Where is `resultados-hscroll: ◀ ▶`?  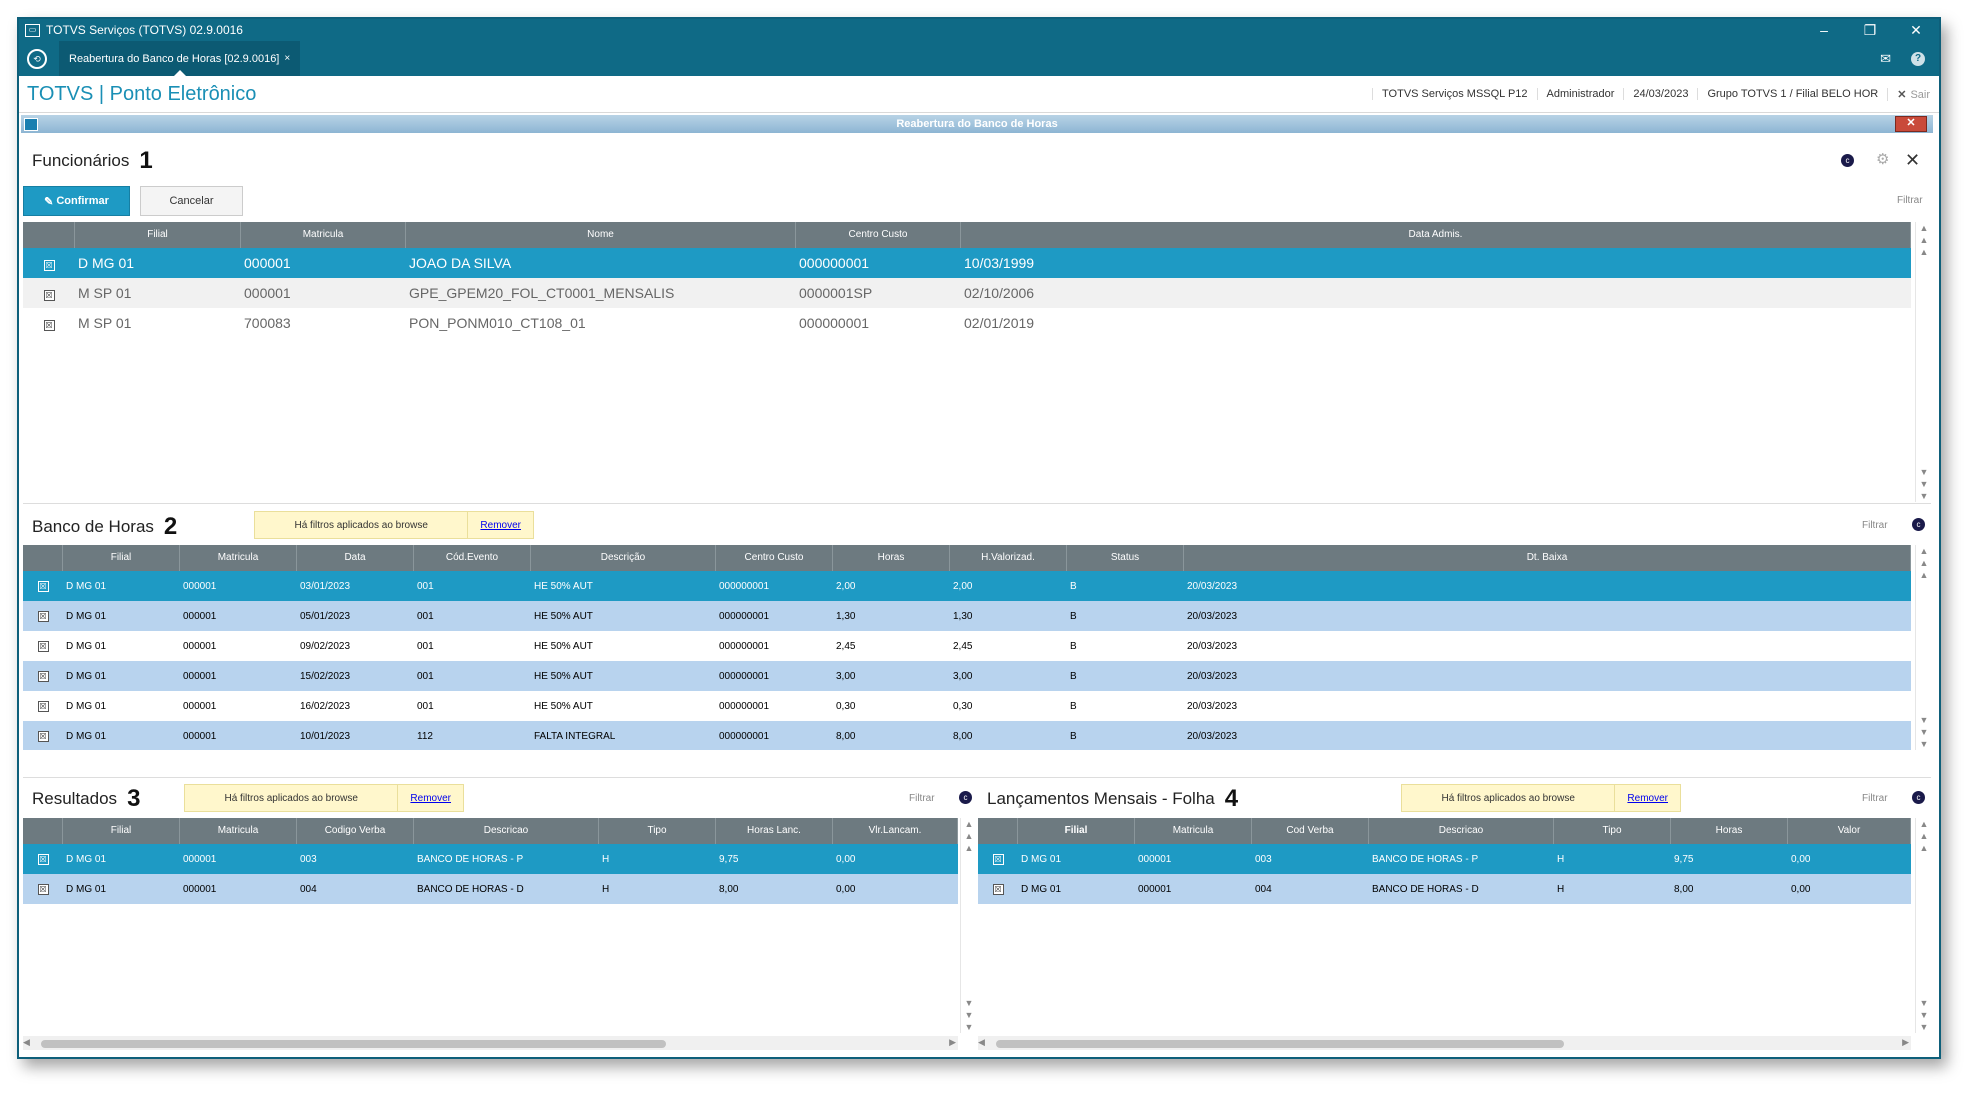 resultados-hscroll: ◀ ▶ is located at coordinates (490, 1043).